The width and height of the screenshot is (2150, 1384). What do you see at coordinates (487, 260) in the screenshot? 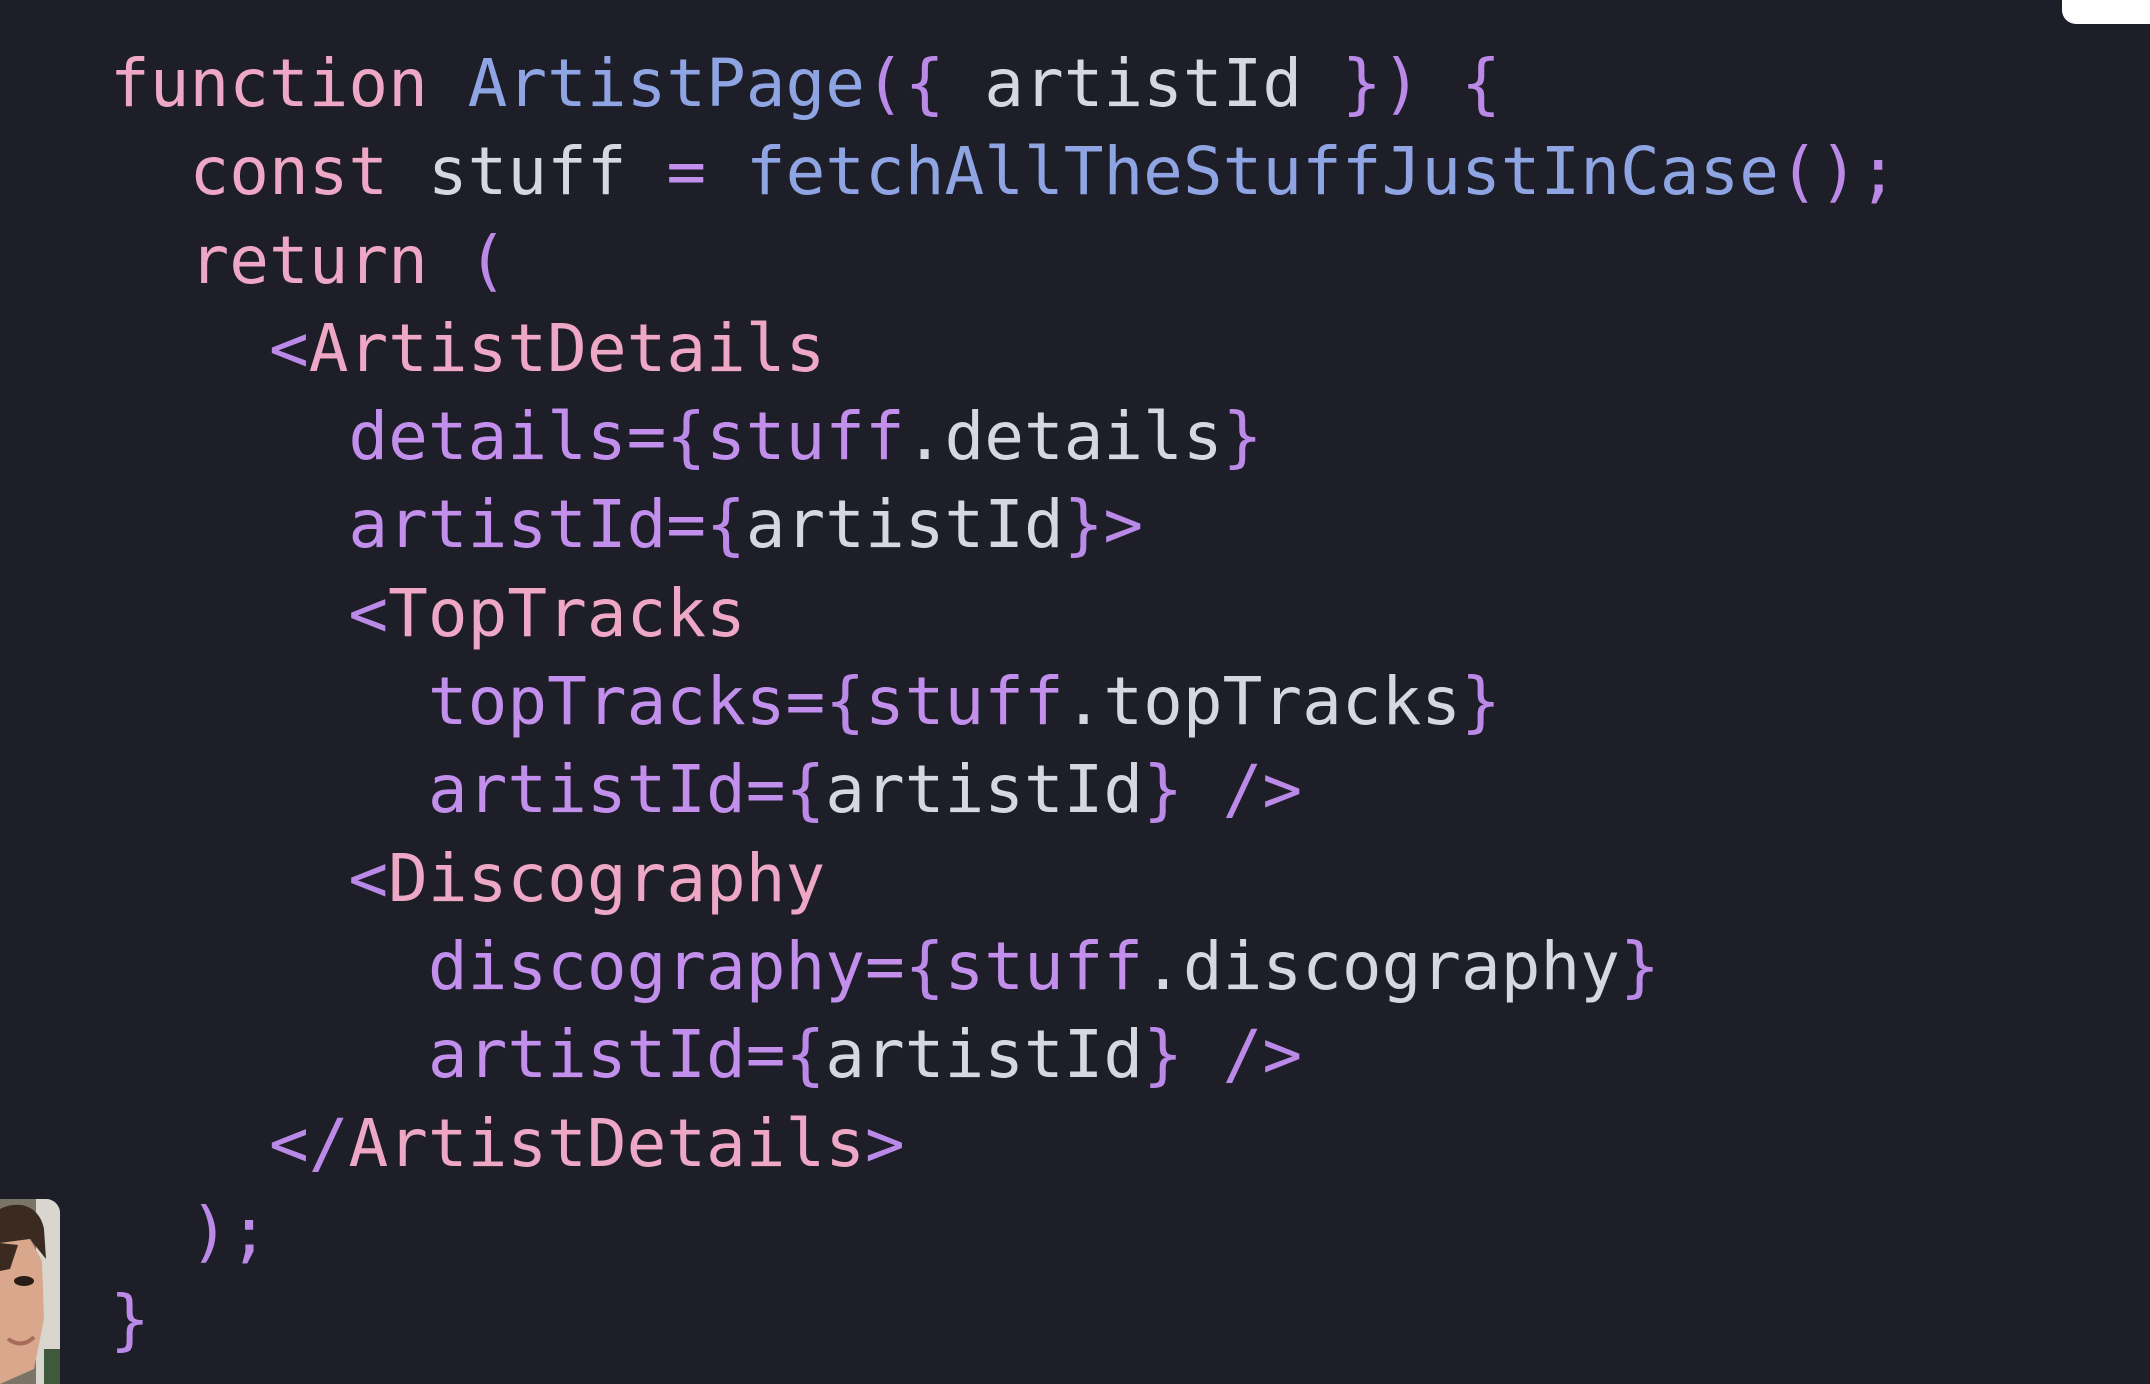
I see `code-token: (` at bounding box center [487, 260].